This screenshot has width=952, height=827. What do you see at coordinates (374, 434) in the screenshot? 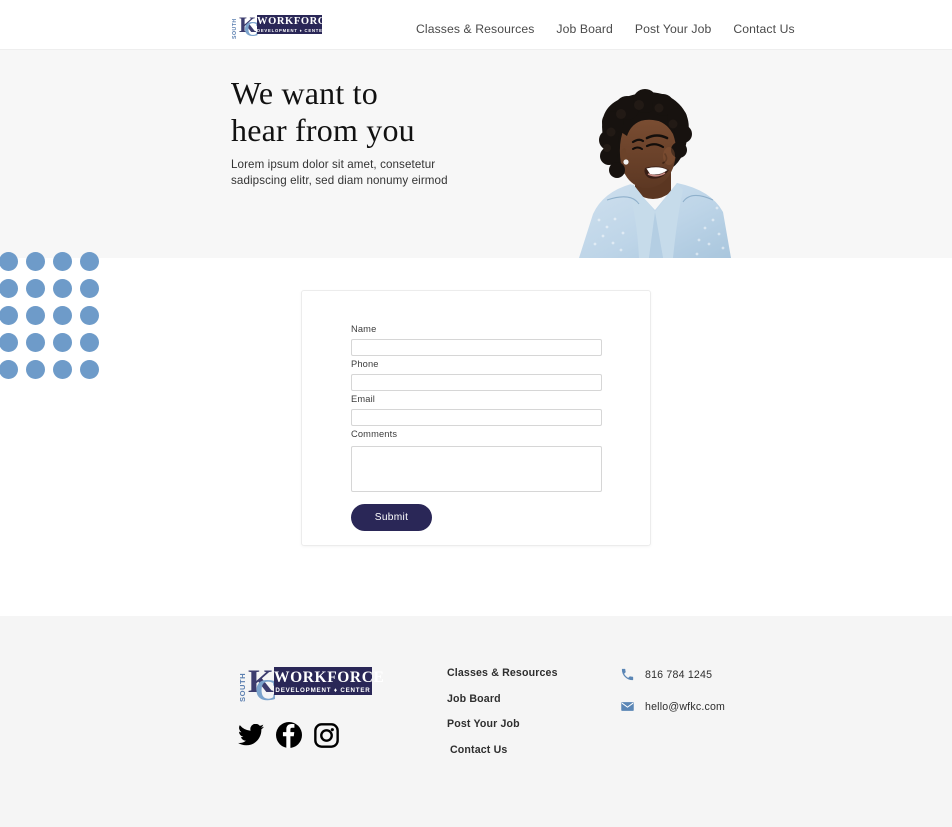
I see `comments-field-label: Comments` at bounding box center [374, 434].